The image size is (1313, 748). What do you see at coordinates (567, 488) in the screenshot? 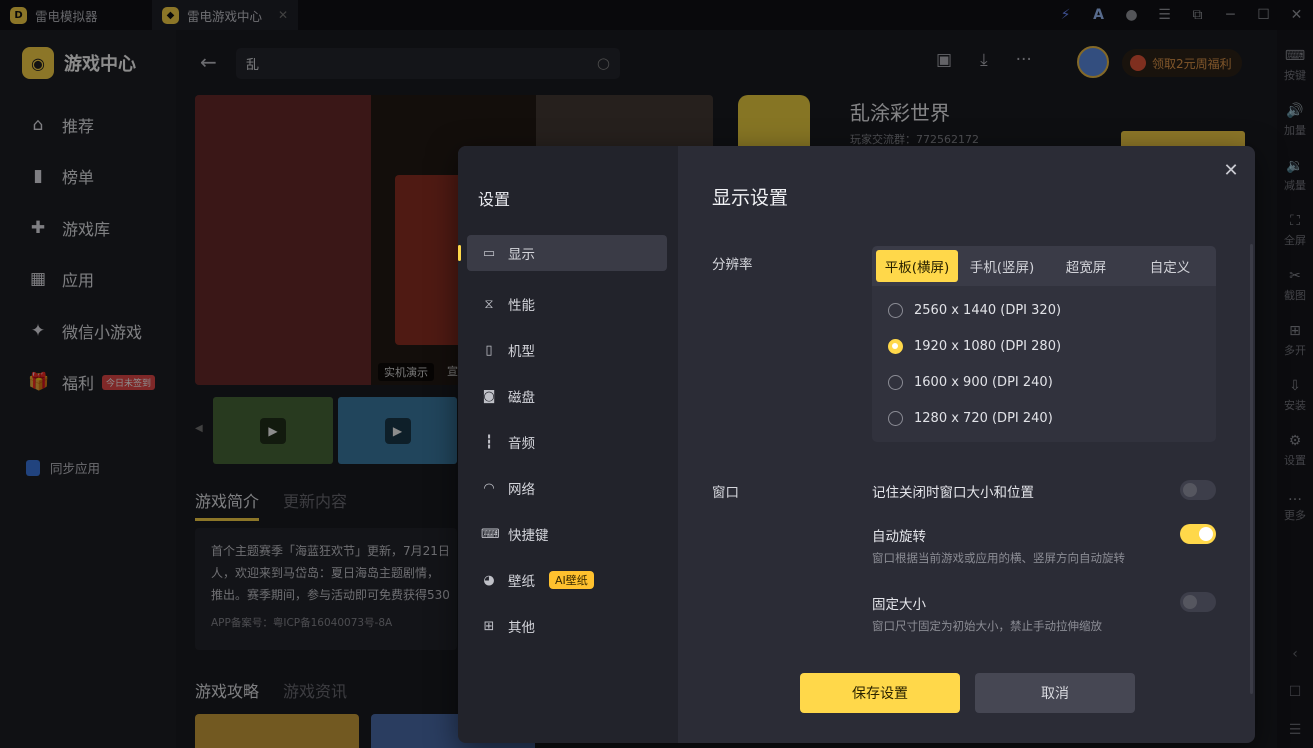
I see `settings-nav-network: ◠ 网络` at bounding box center [567, 488].